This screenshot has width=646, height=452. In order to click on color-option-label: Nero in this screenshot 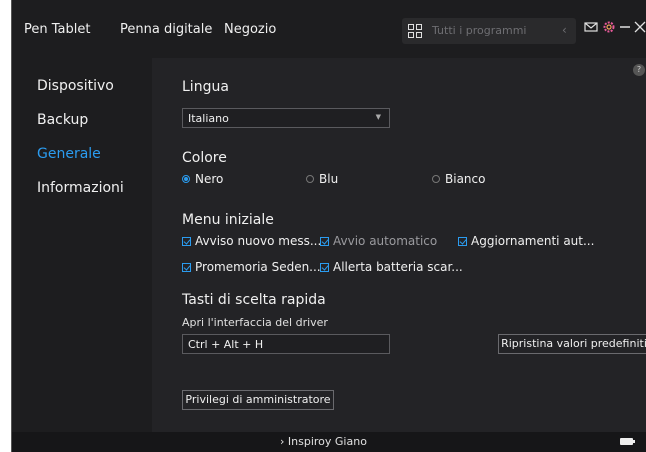, I will do `click(209, 179)`.